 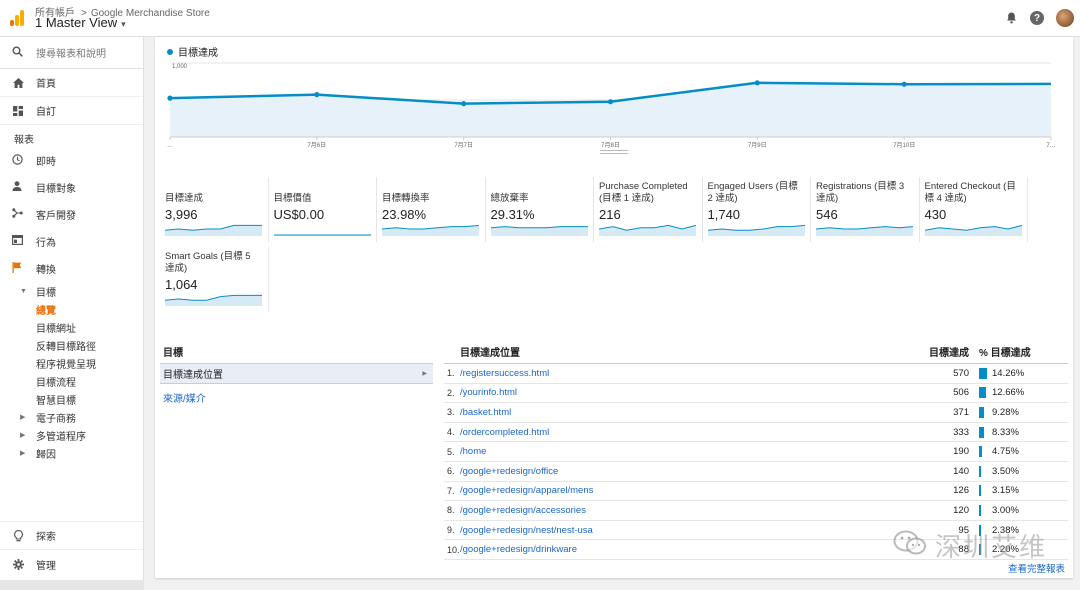 I want to click on window-icon, so click(x=18, y=241).